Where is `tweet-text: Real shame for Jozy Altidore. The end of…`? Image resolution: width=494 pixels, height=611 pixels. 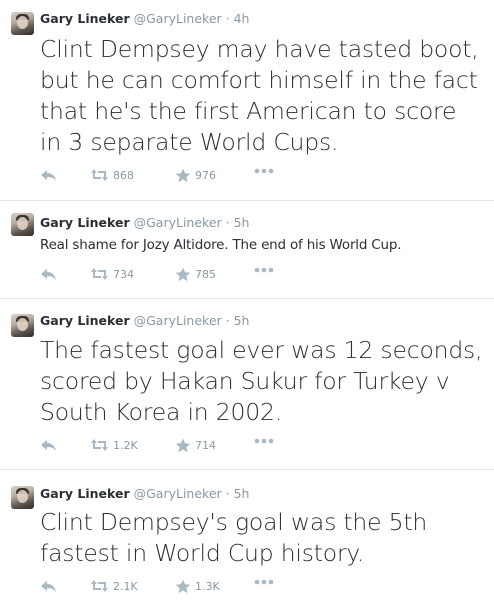
tweet-text: Real shame for Jozy Altidore. The end of… is located at coordinates (221, 245).